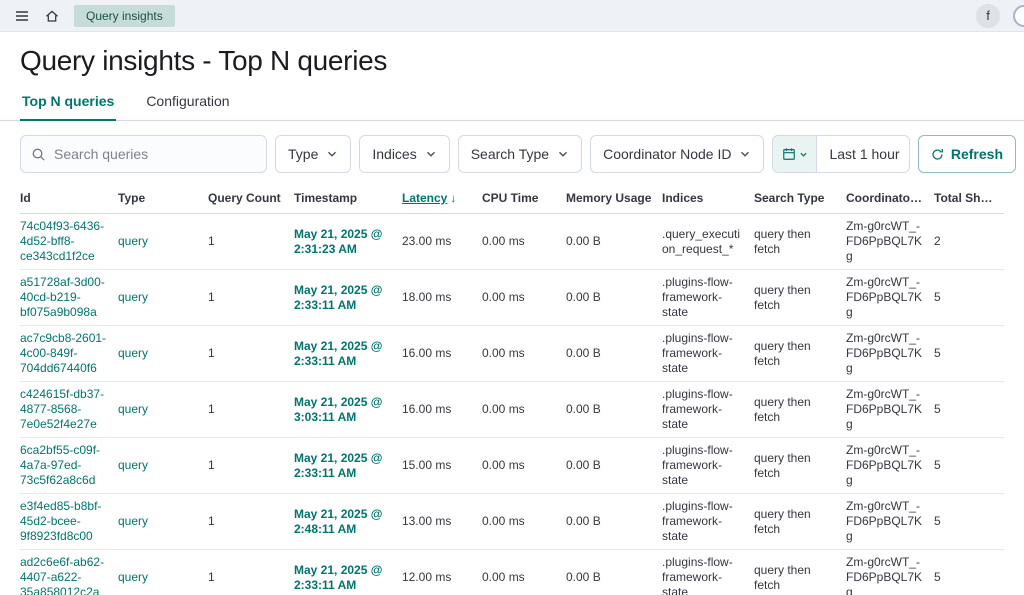 This screenshot has width=1024, height=595. I want to click on column-header-id: Id, so click(69, 199).